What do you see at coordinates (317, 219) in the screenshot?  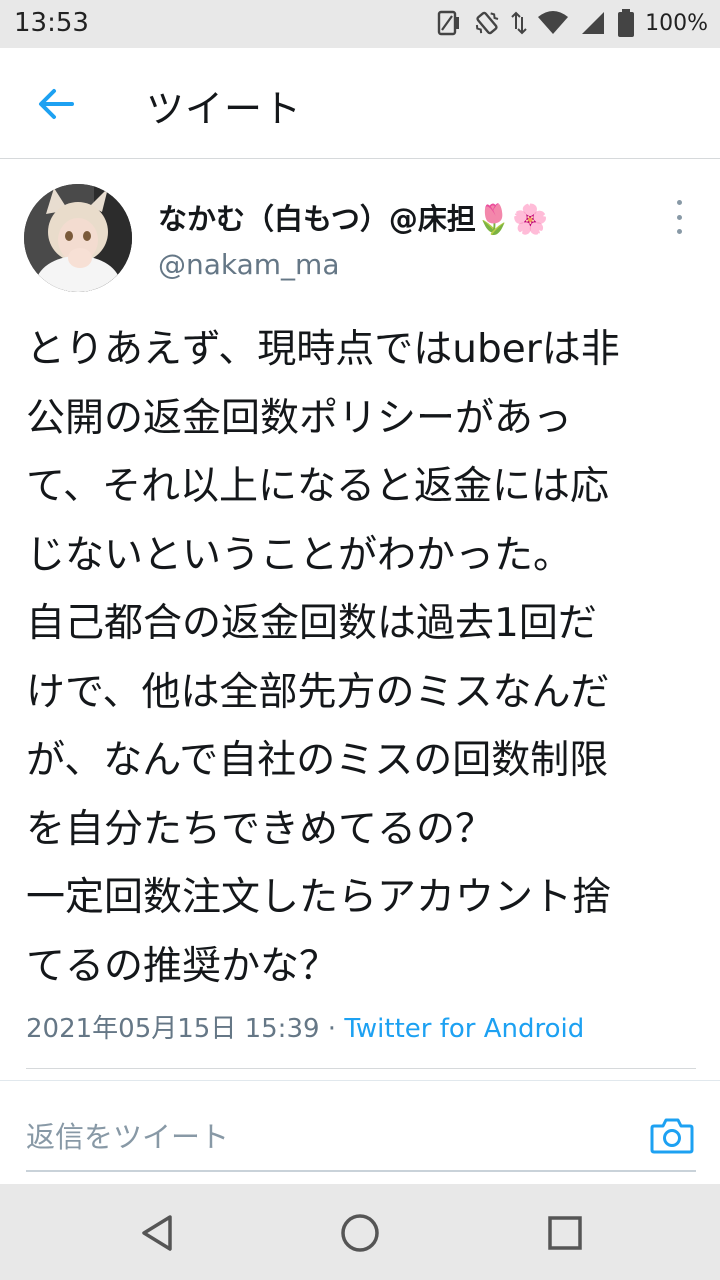 I see `author-name-text: なかむ（白もつ）@床担` at bounding box center [317, 219].